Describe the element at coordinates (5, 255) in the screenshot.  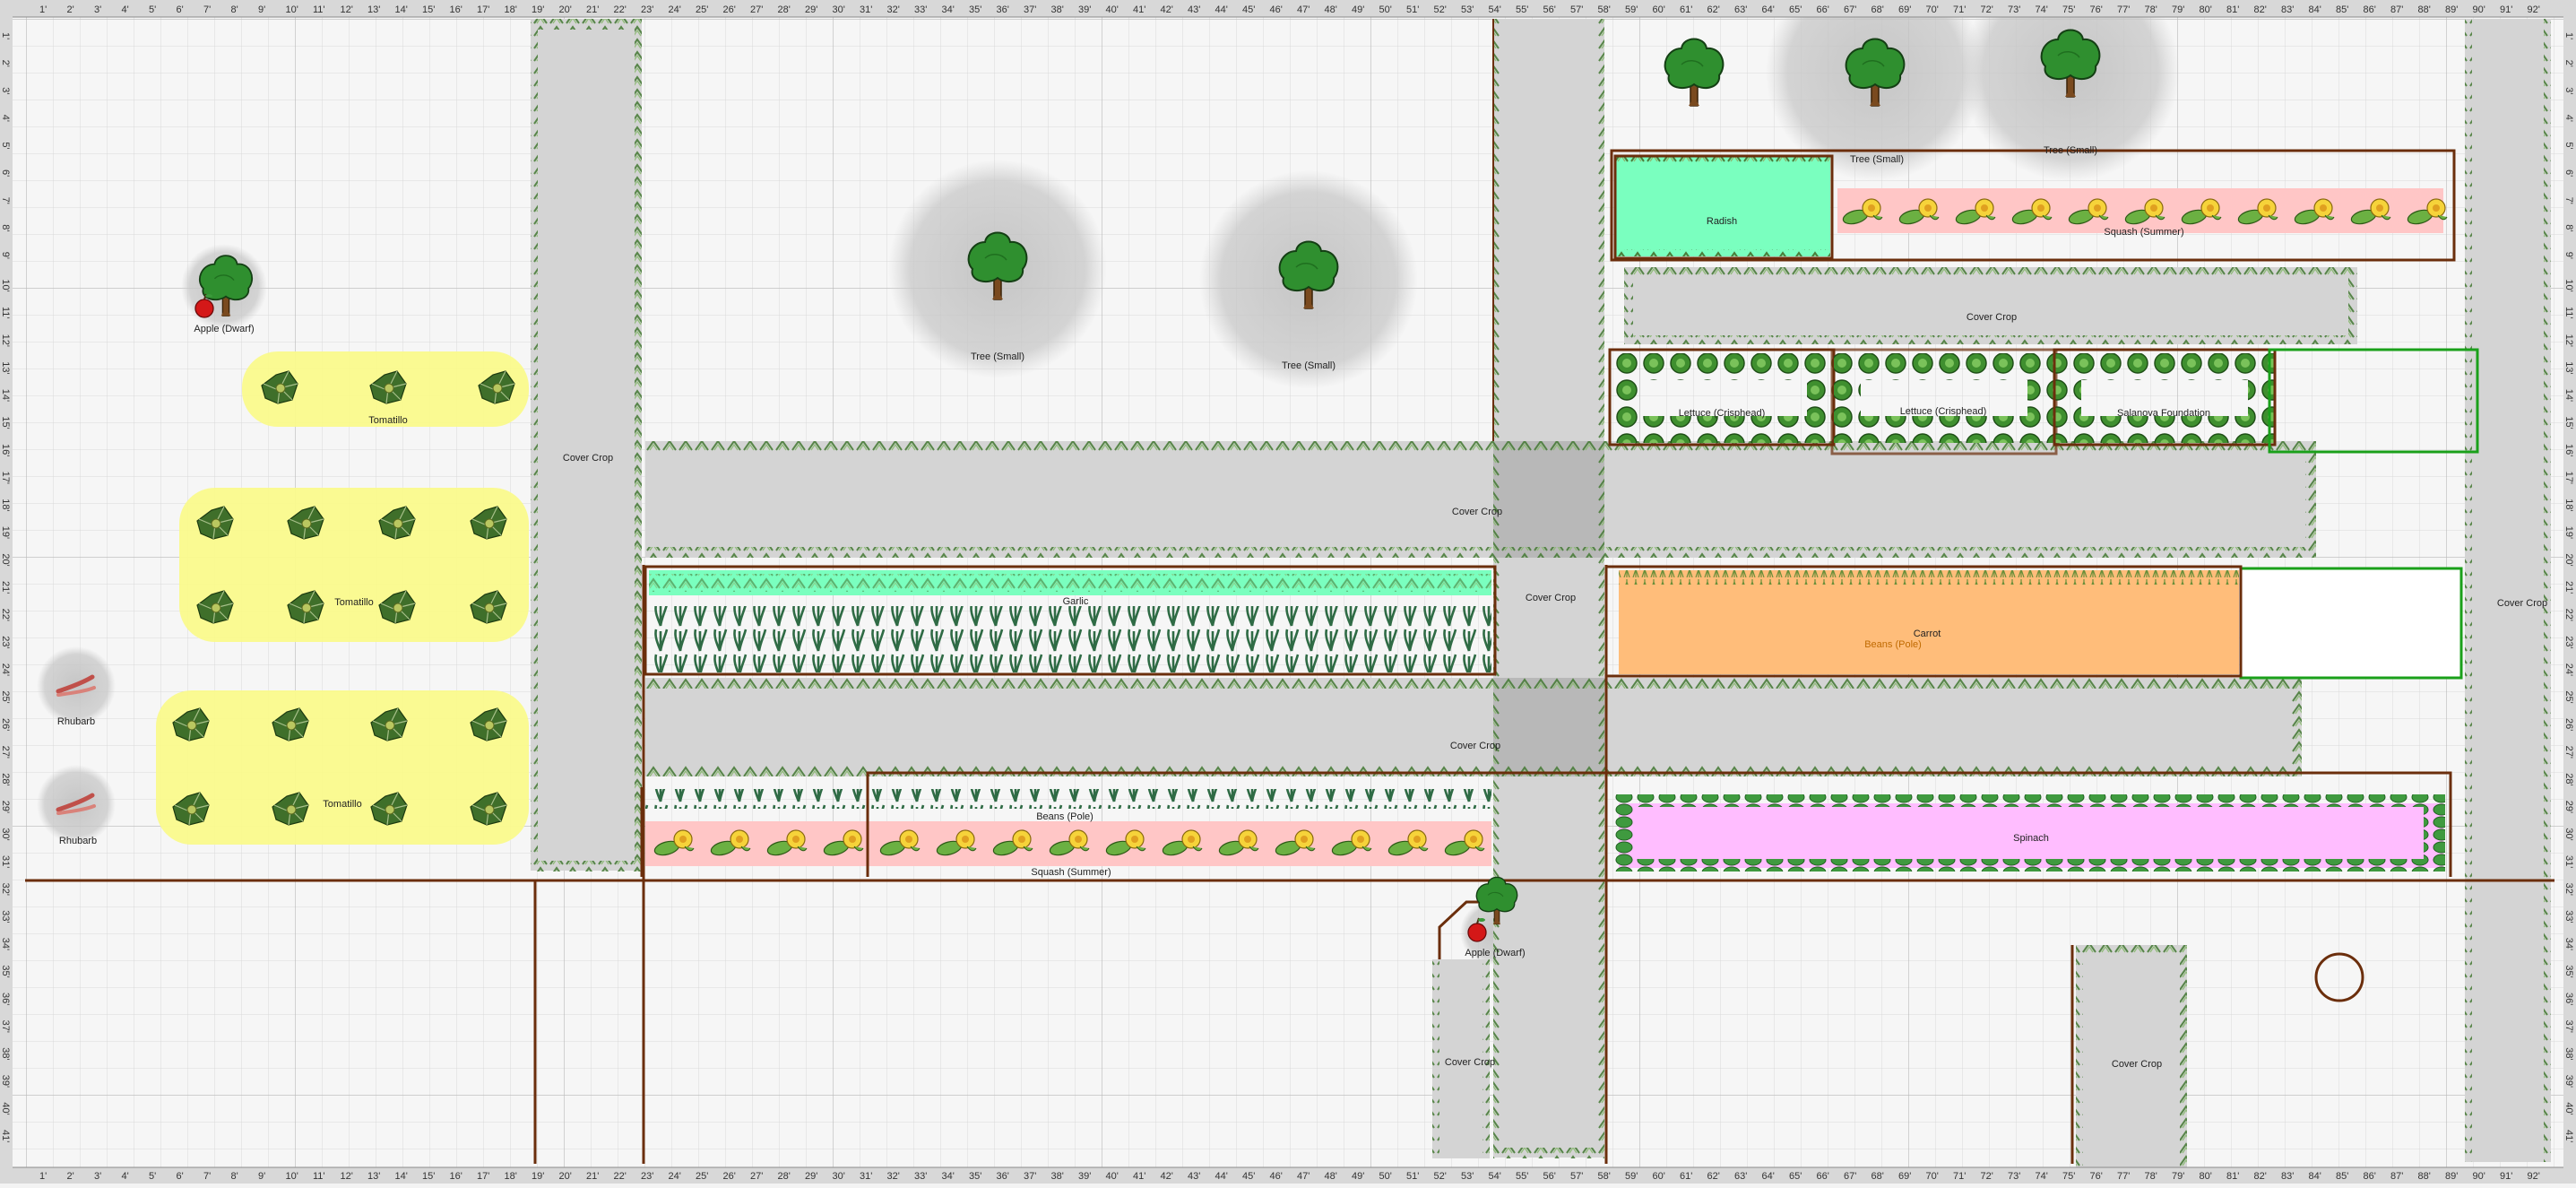
I see `ruler-left-tick: 9'` at that location.